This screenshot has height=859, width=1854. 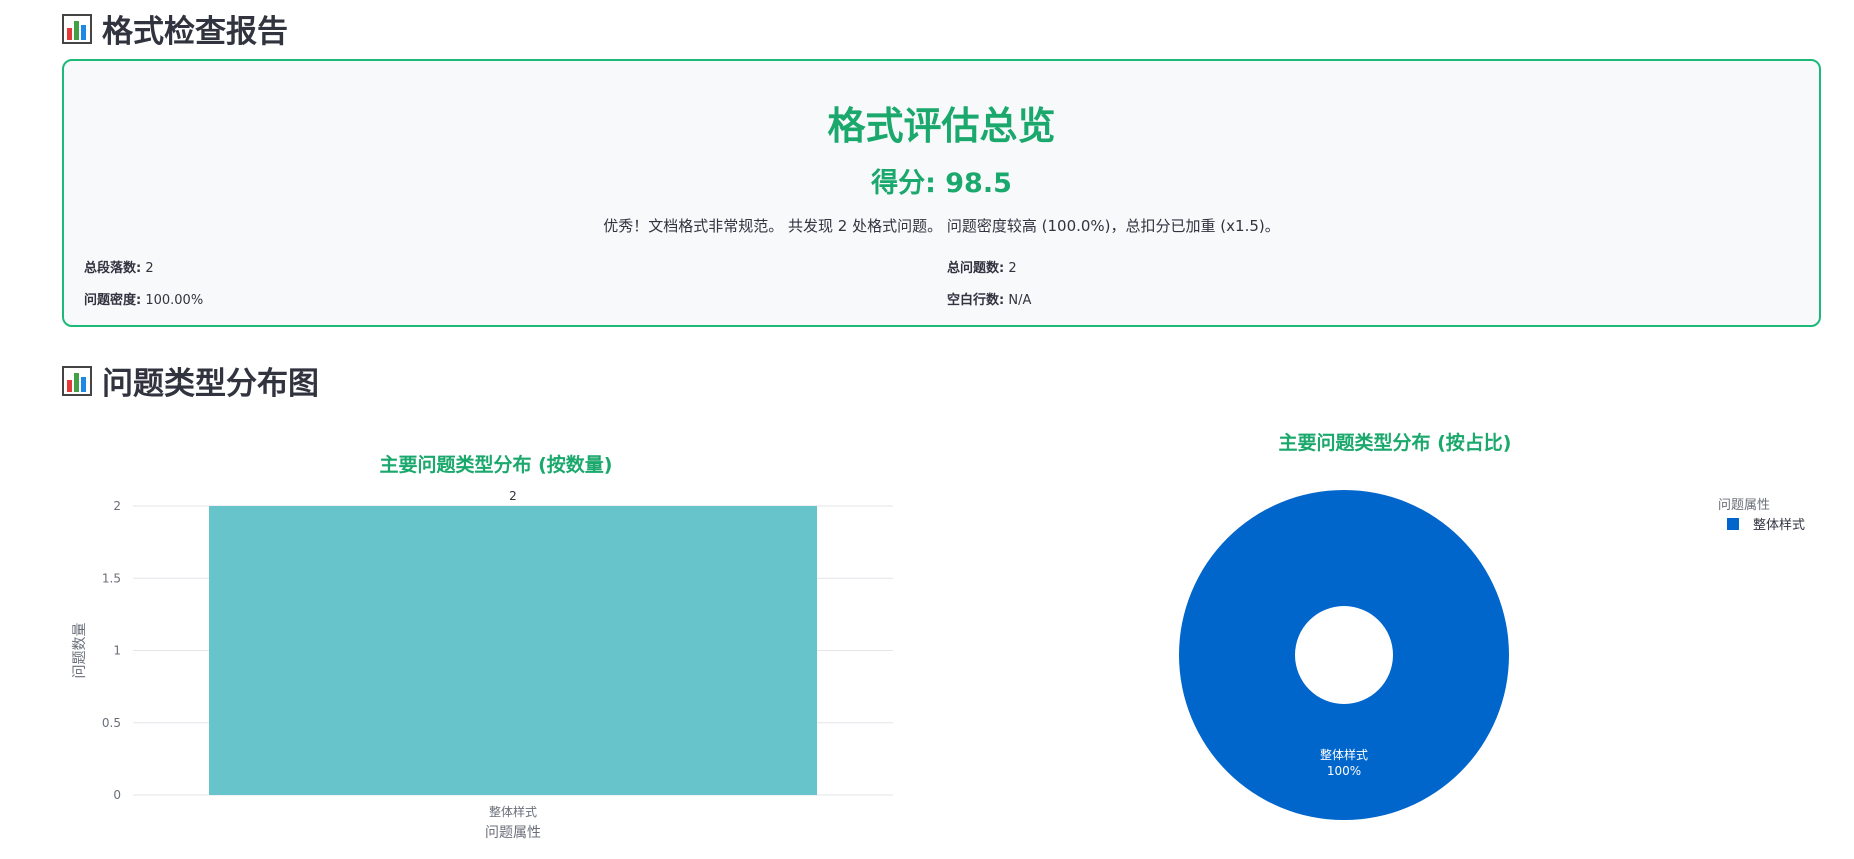 What do you see at coordinates (941, 126) in the screenshot?
I see `summary-heading: 格式评估总览` at bounding box center [941, 126].